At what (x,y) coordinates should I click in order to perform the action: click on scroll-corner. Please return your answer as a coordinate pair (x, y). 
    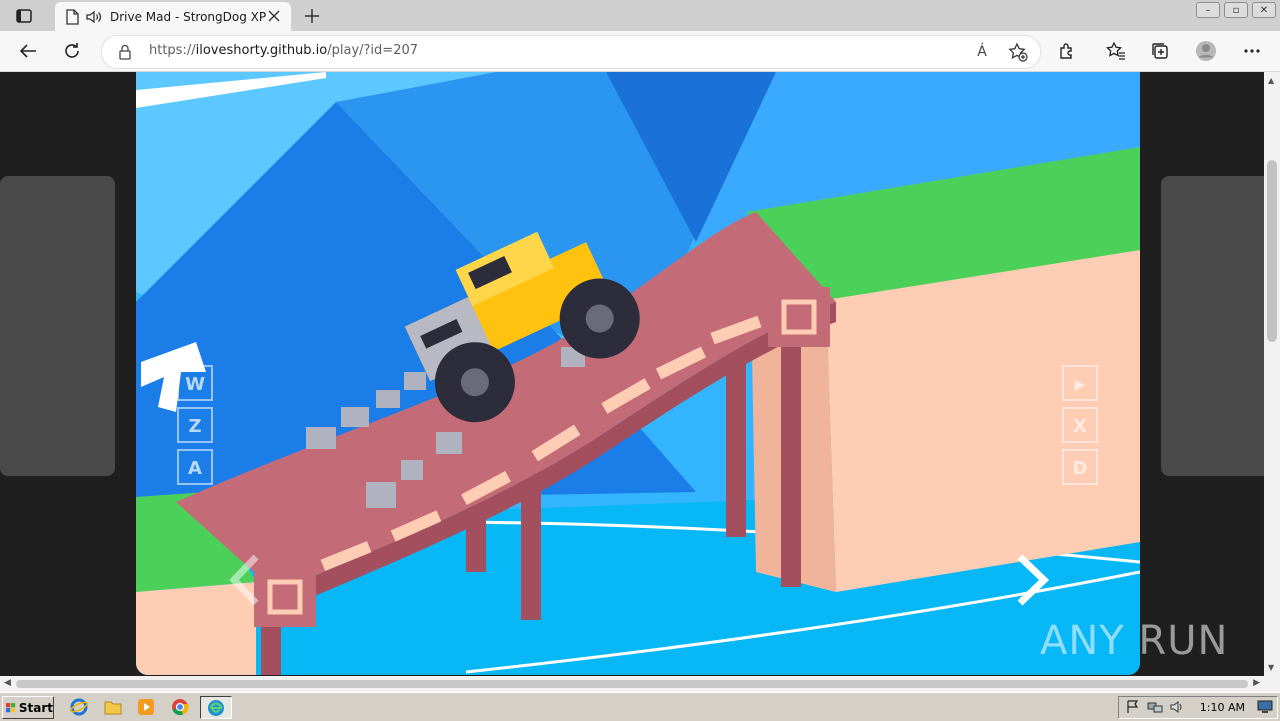
    Looking at the image, I should click on (1272, 684).